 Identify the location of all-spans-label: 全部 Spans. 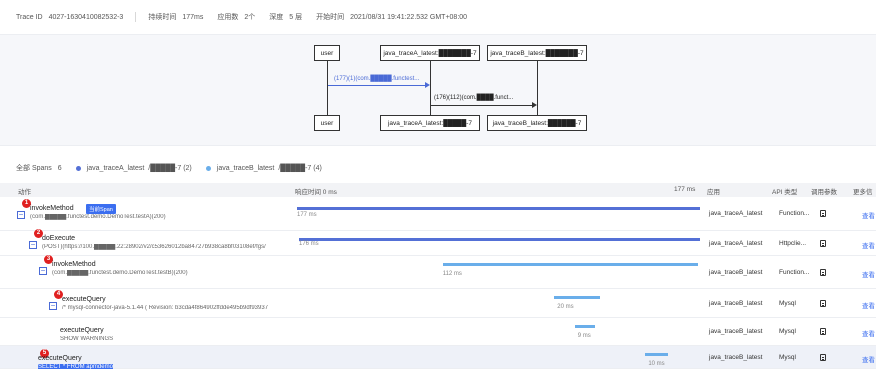
(34, 168).